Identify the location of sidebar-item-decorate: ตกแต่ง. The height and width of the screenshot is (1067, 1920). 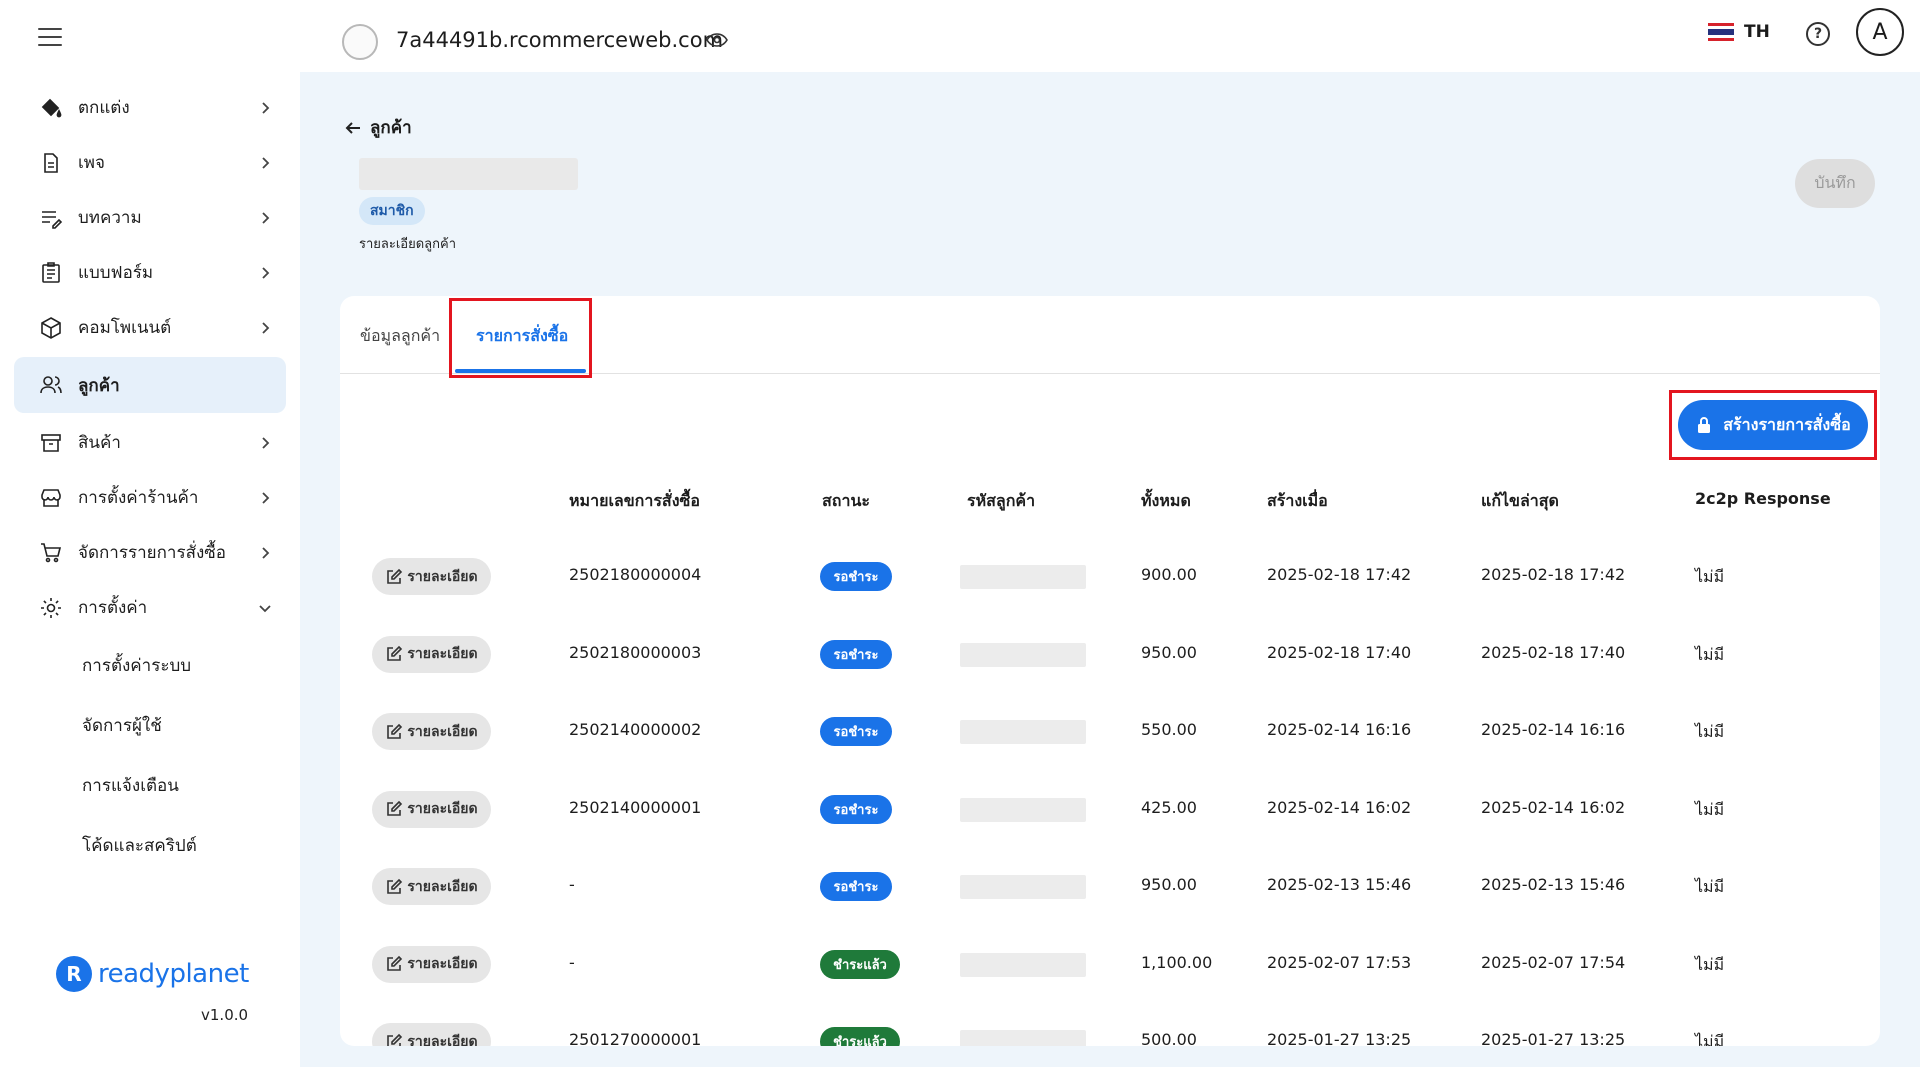
(150, 107).